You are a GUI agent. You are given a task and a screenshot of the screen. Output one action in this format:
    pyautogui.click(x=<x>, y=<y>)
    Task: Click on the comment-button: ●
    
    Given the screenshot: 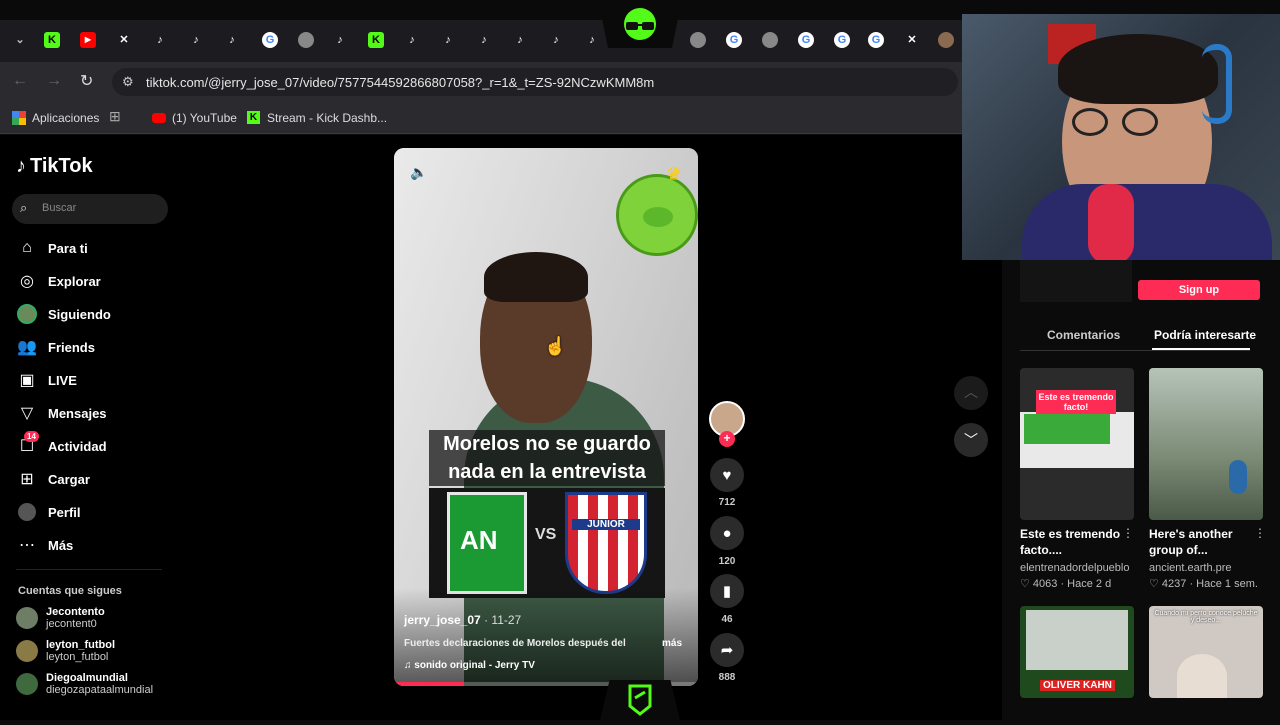 What is the action you would take?
    pyautogui.click(x=727, y=533)
    